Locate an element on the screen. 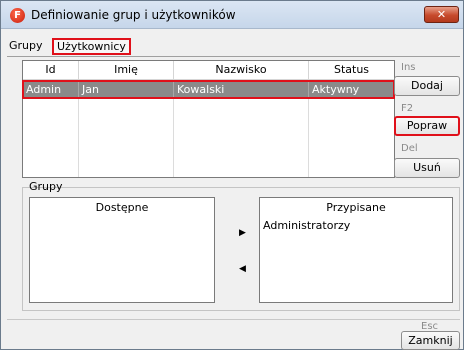 This screenshot has width=464, height=350. footer-divider is located at coordinates (233, 319).